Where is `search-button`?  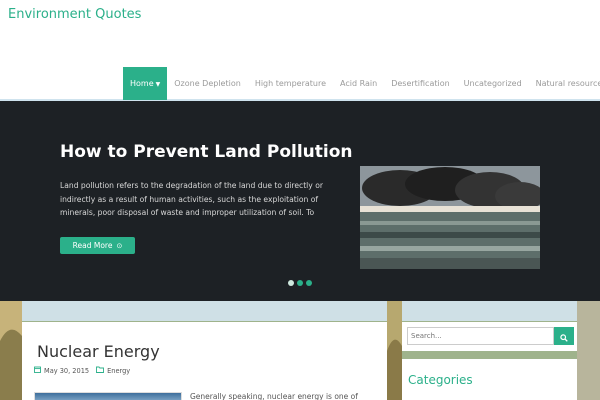
search-button is located at coordinates (564, 336).